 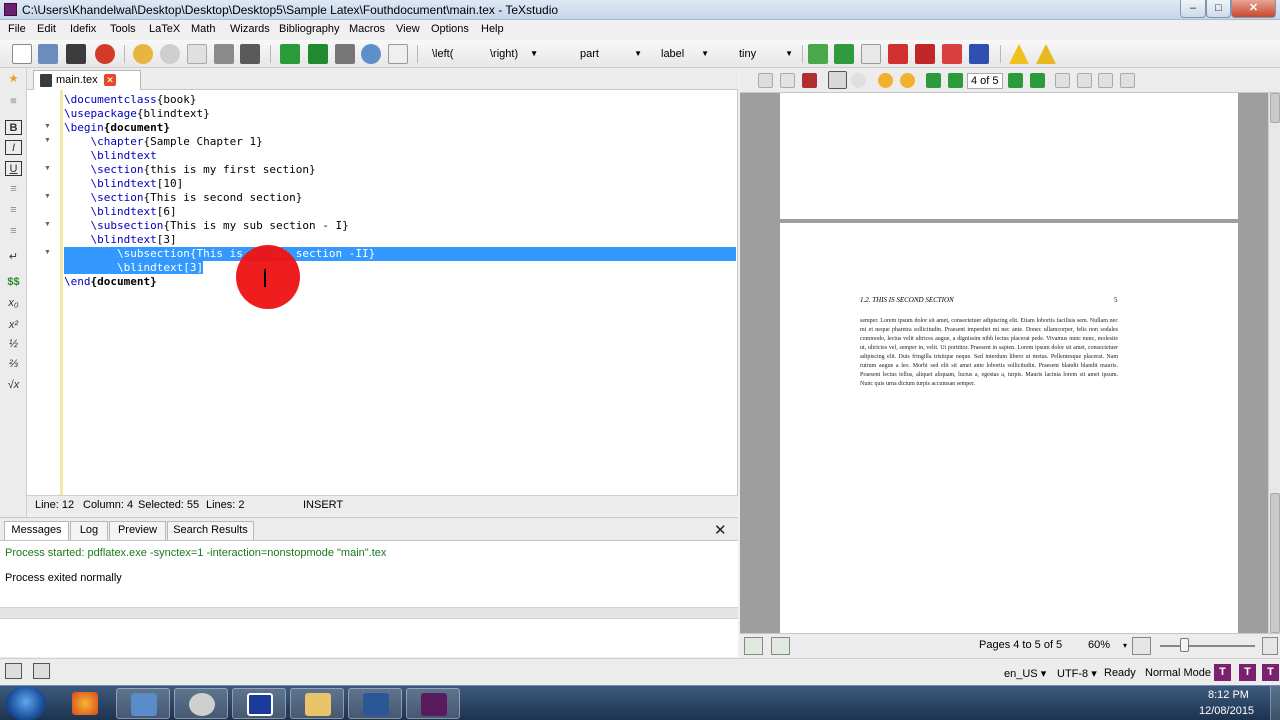 I want to click on open-file-icon, so click(x=48, y=54).